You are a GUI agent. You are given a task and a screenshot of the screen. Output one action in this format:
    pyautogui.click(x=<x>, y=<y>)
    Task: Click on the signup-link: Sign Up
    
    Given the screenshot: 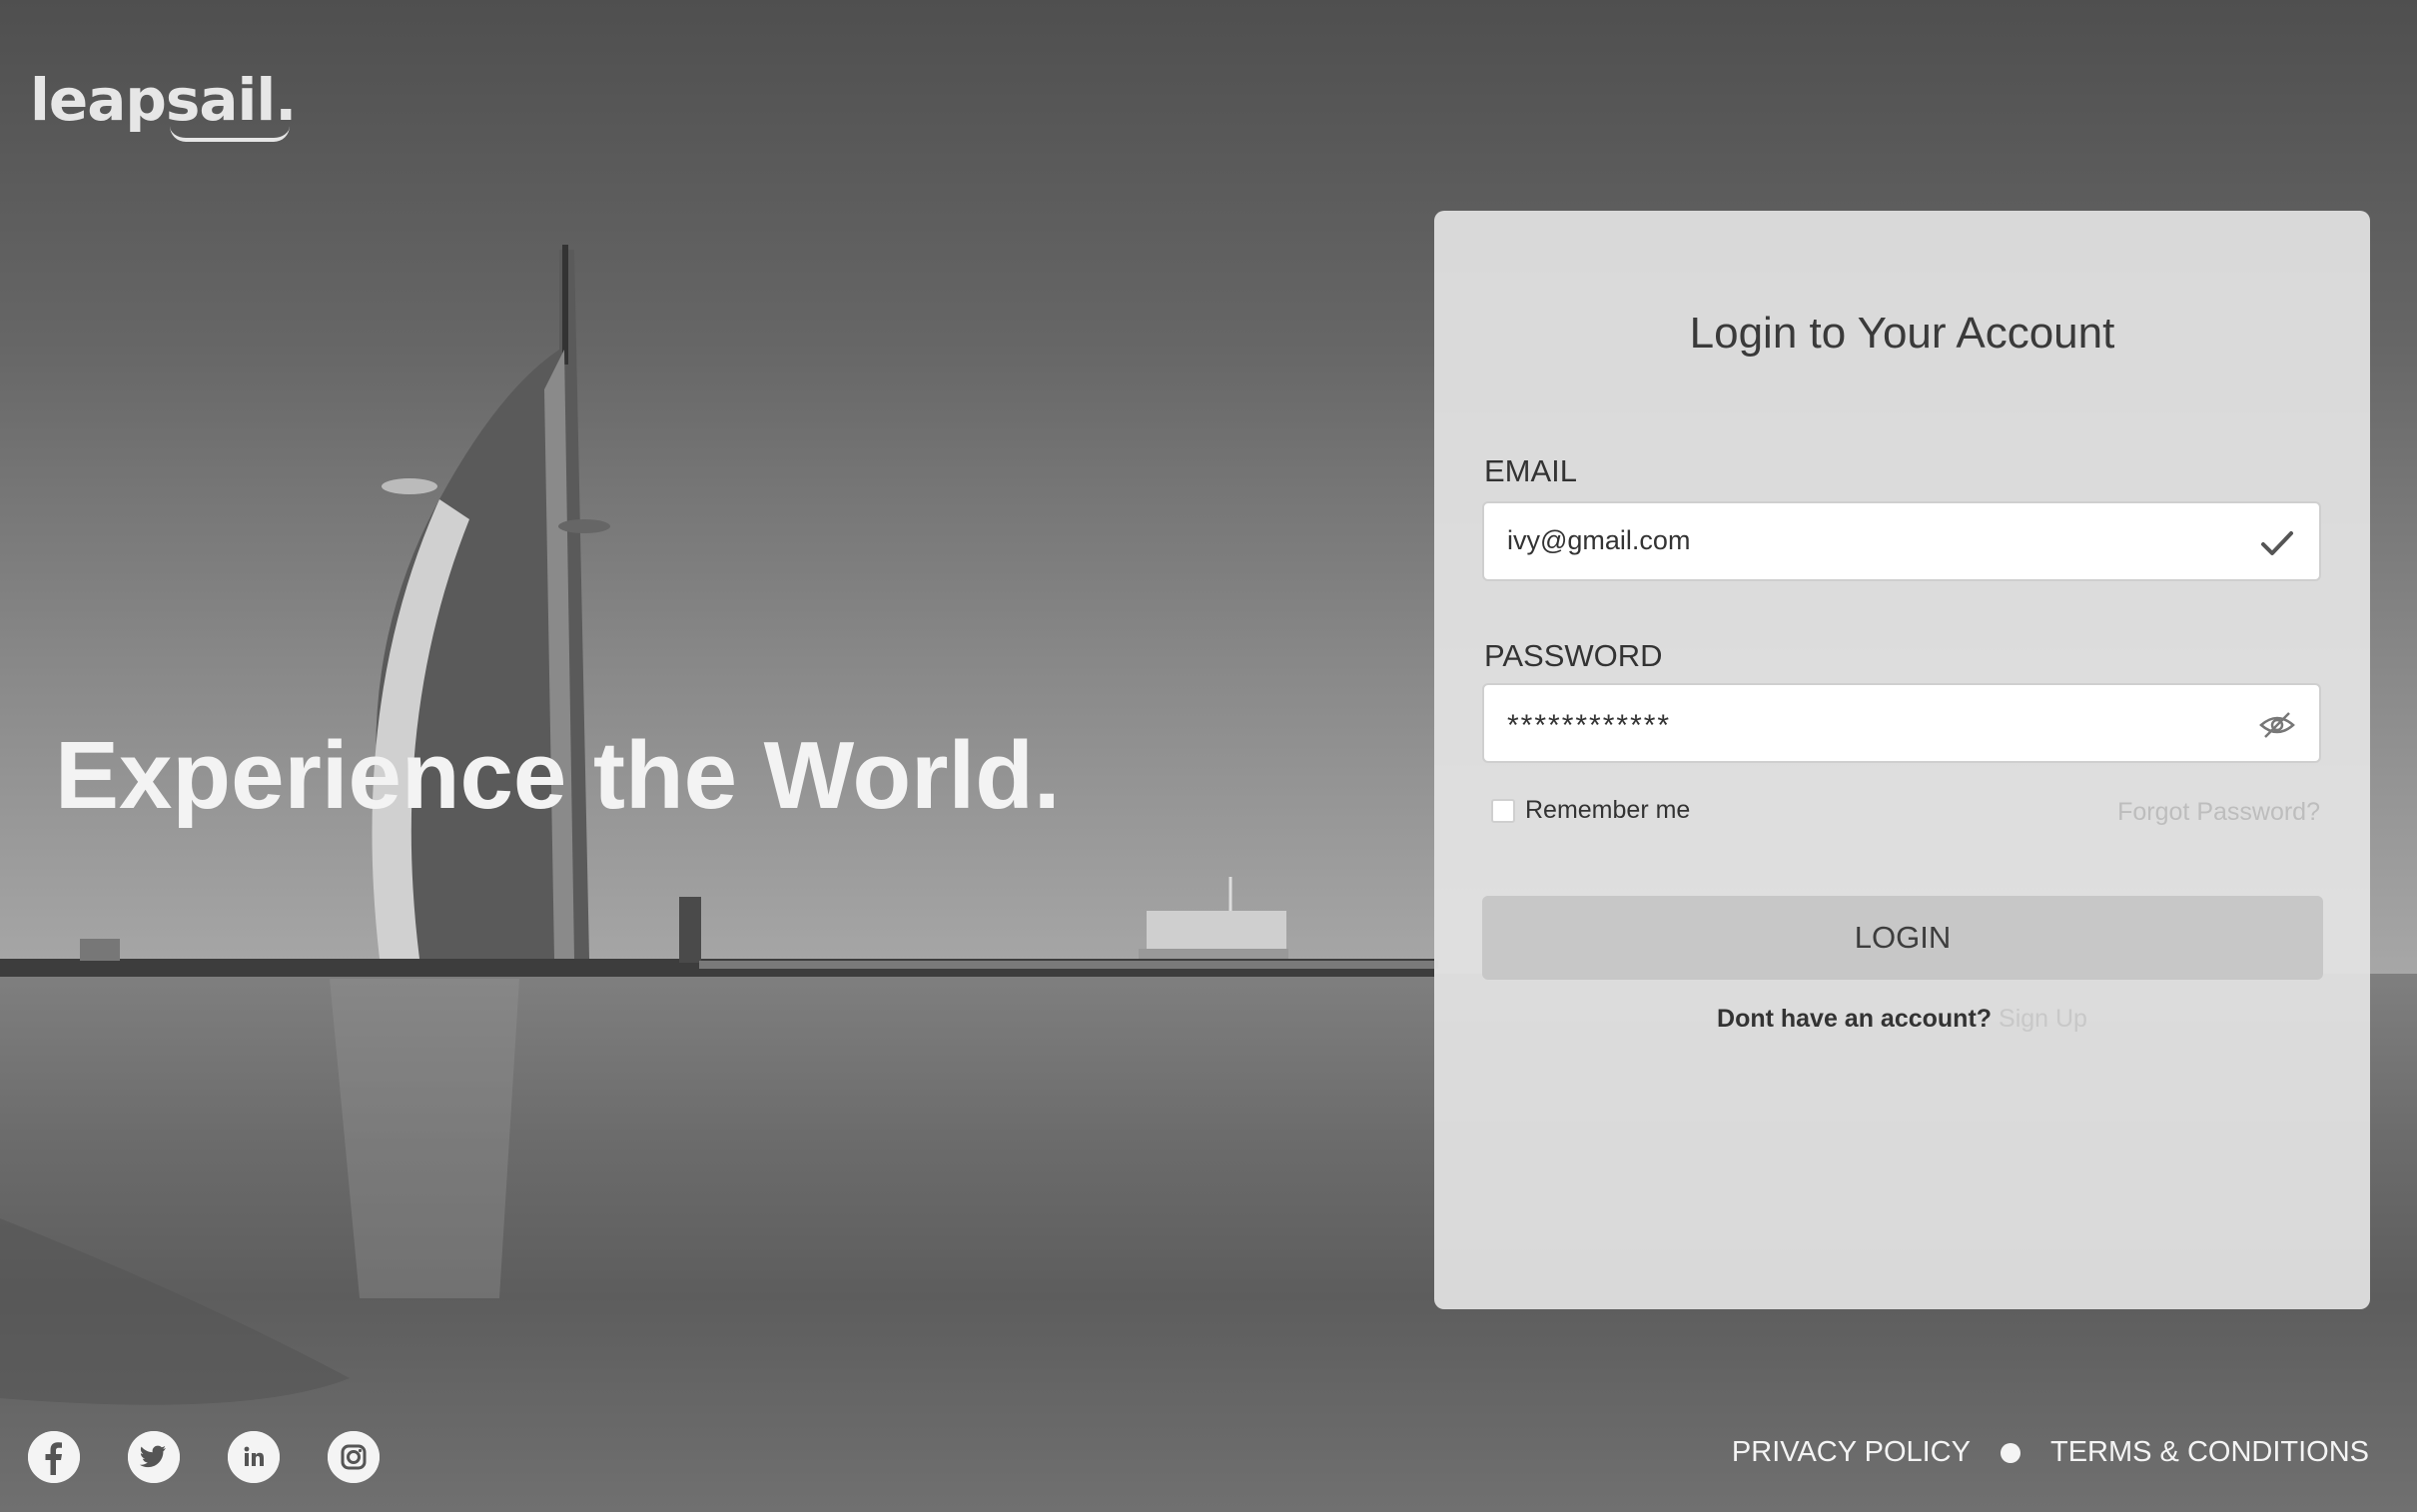 What is the action you would take?
    pyautogui.click(x=2043, y=1019)
    